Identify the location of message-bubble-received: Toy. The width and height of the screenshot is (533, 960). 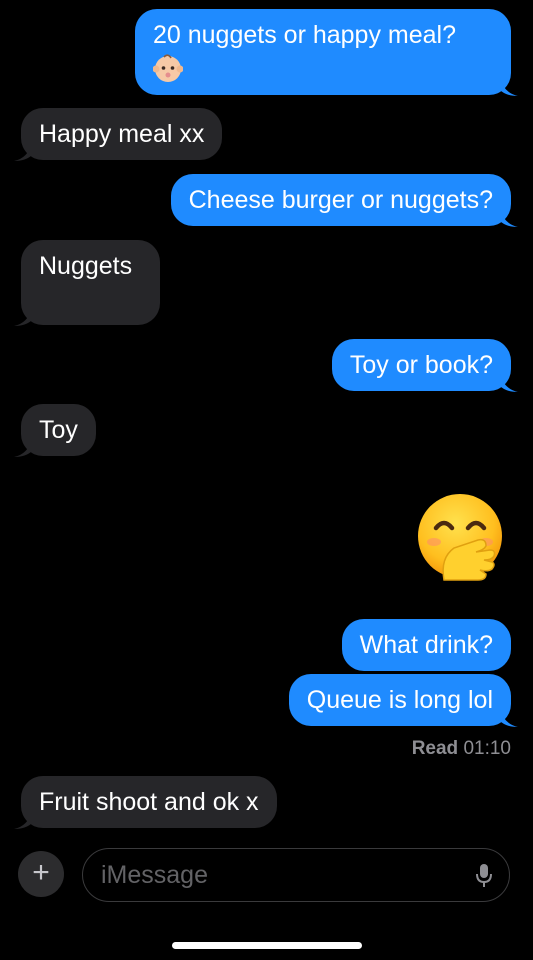
(55, 430).